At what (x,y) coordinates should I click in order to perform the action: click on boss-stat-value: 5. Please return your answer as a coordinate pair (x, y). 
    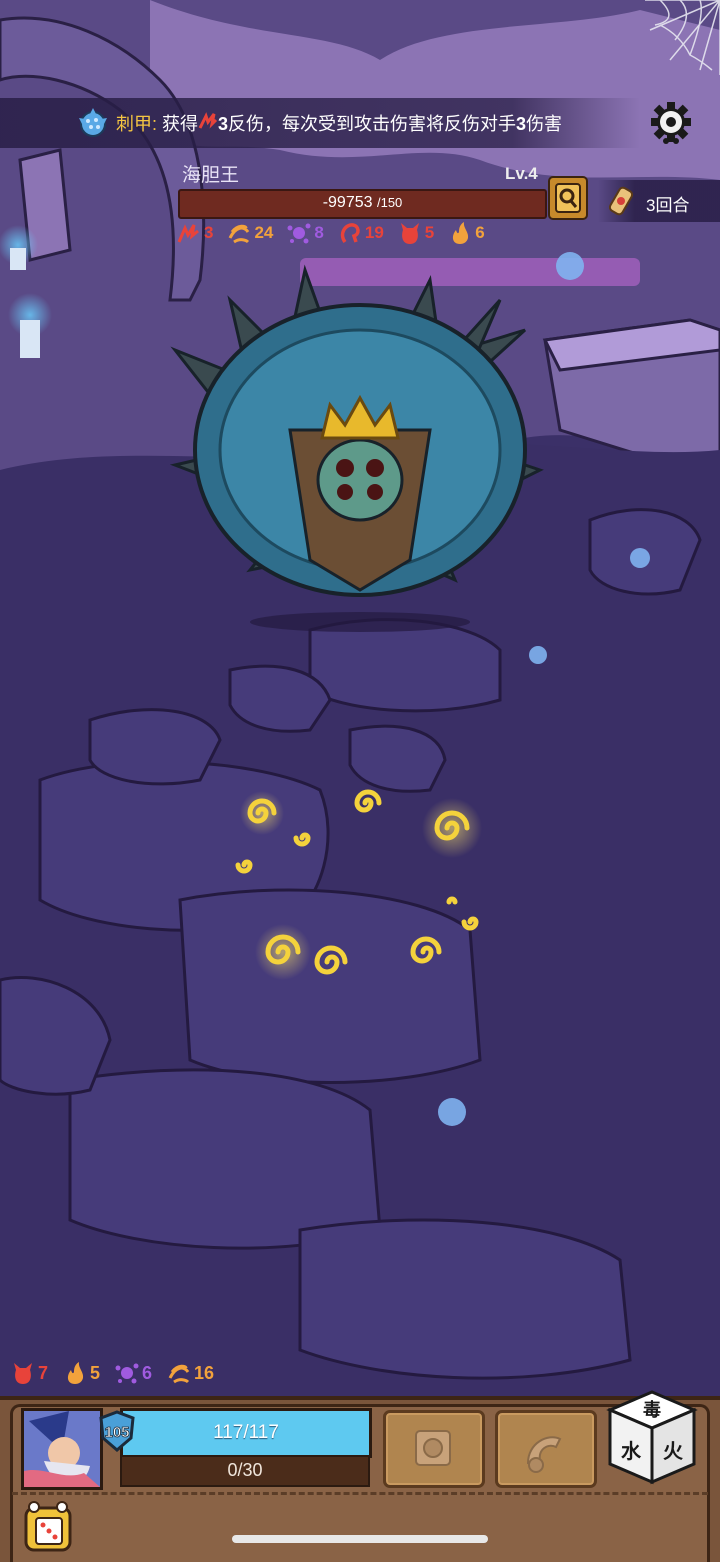
    Looking at the image, I should click on (429, 232).